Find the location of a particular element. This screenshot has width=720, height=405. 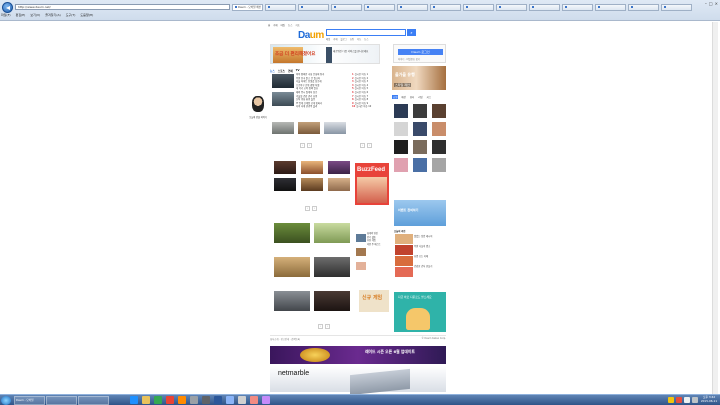

tab-shopping: 쇼핑 is located at coordinates (395, 97).